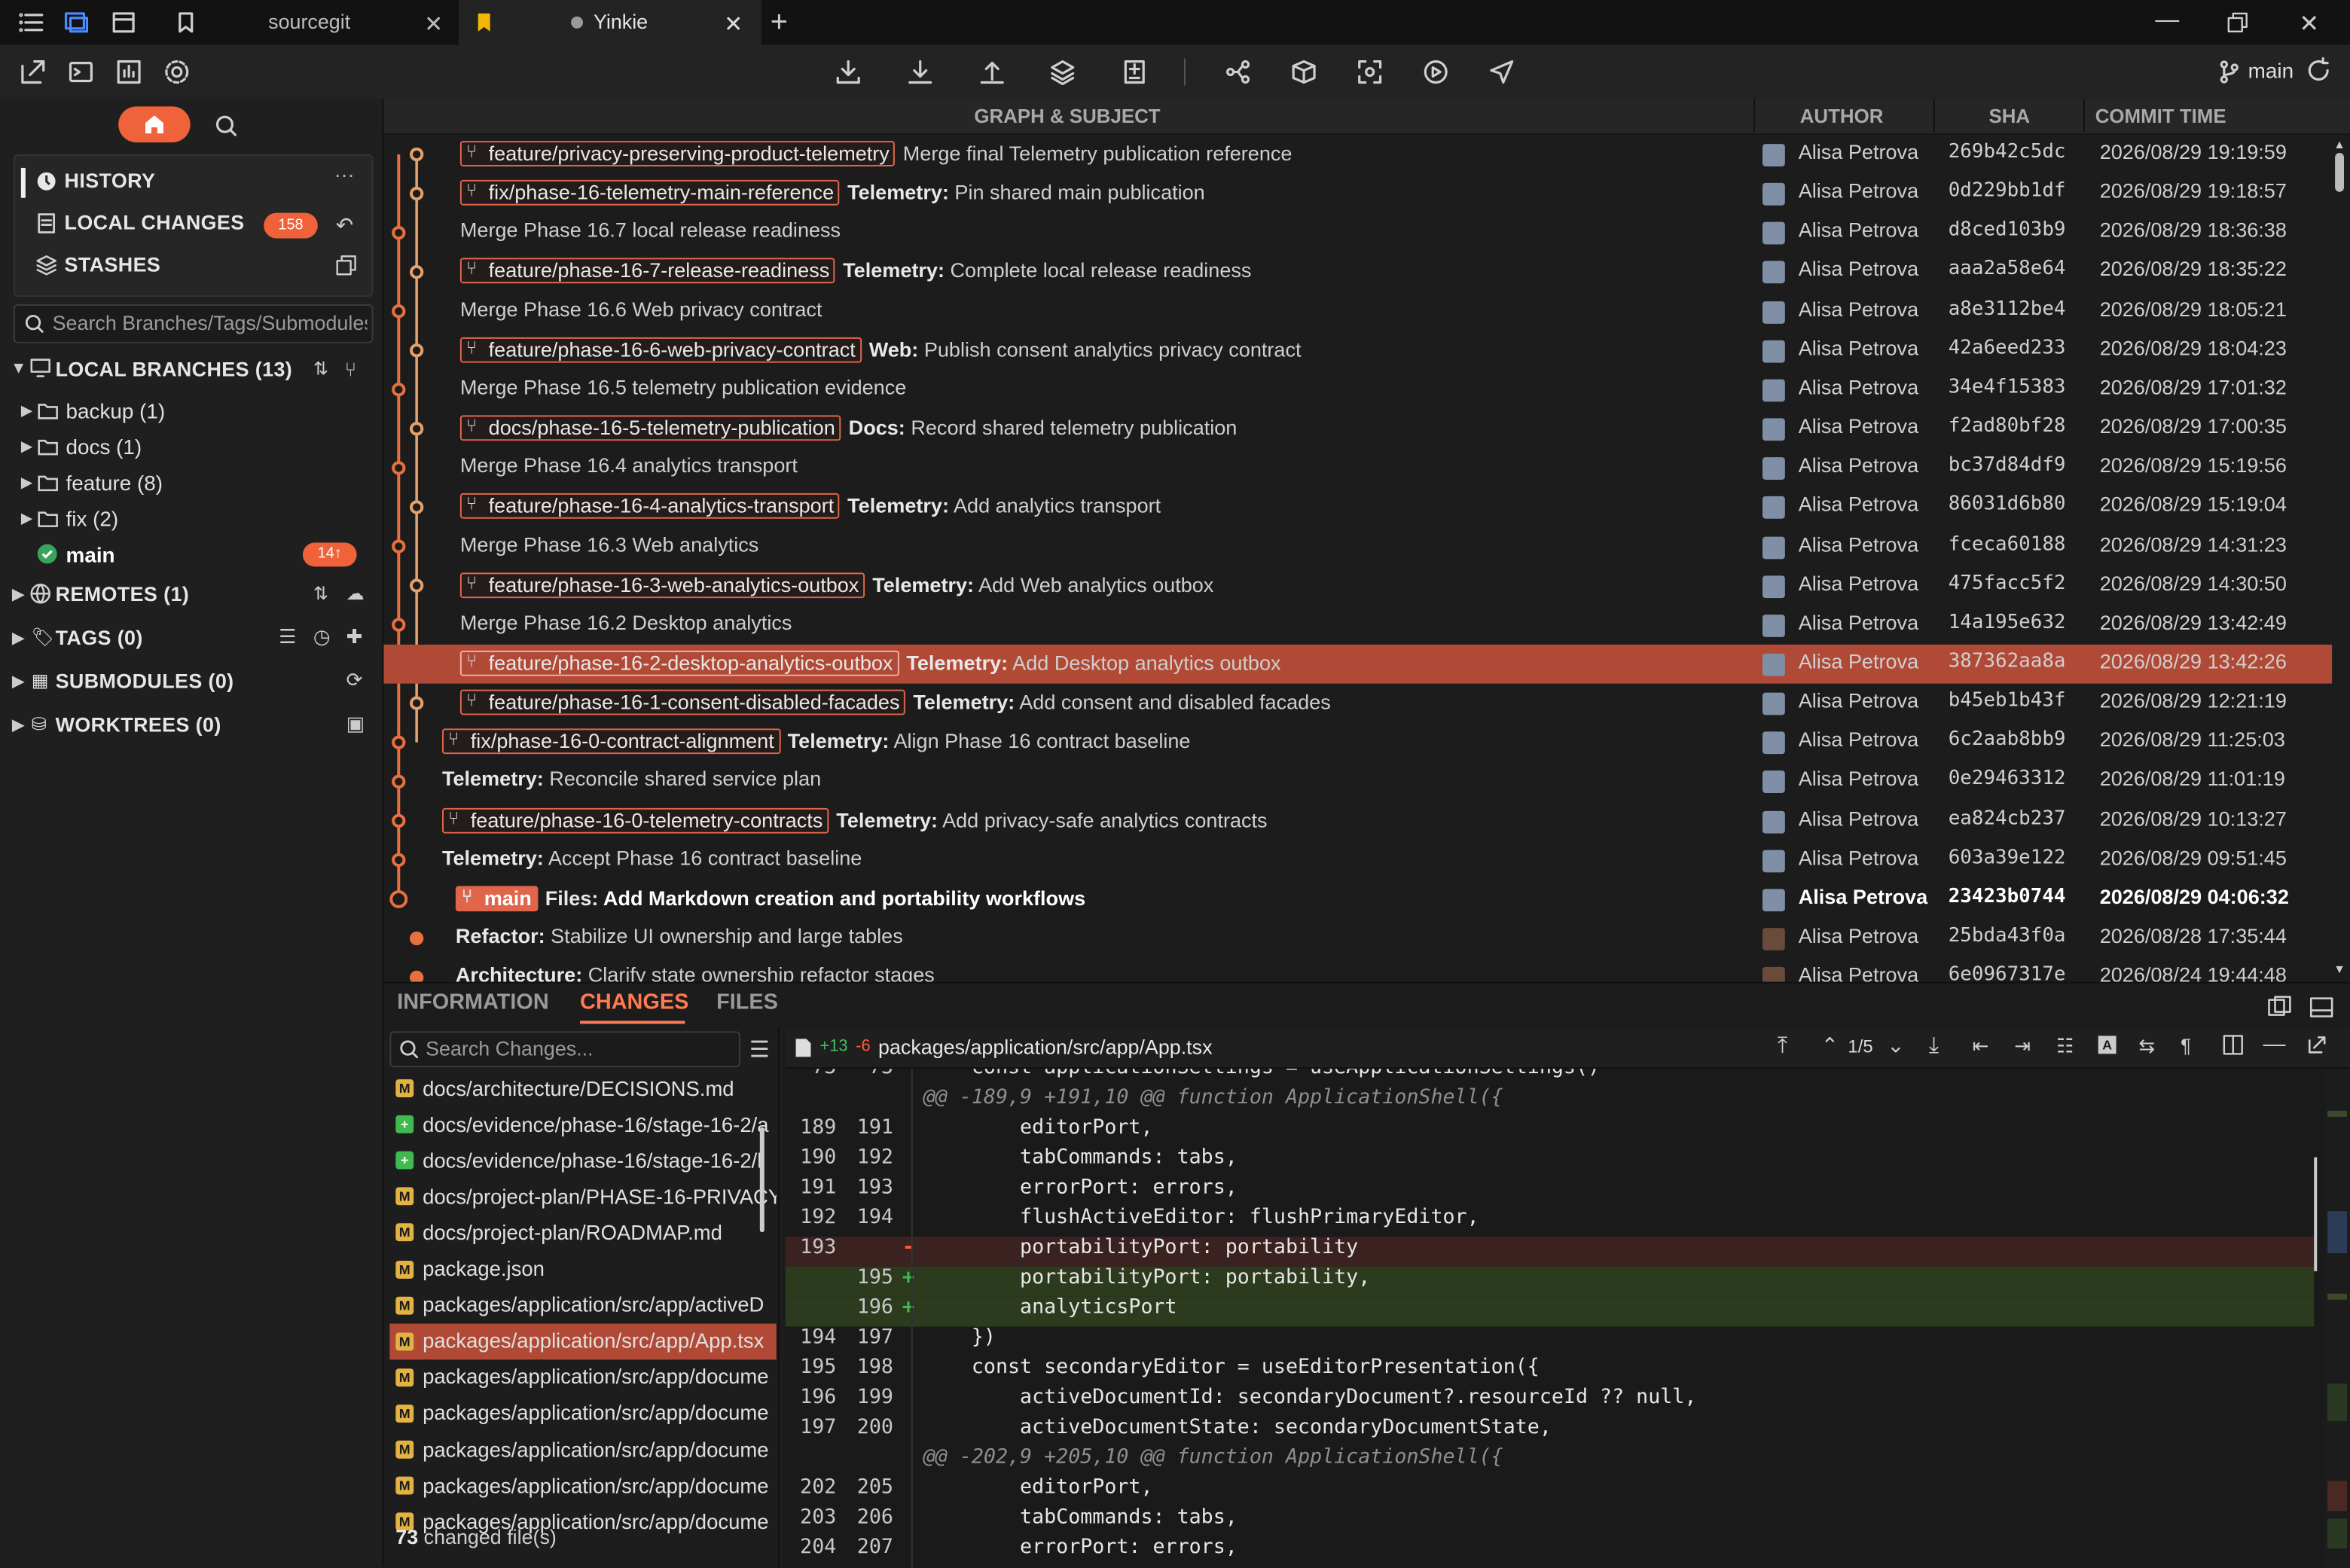 The width and height of the screenshot is (2350, 1568). What do you see at coordinates (472, 1003) in the screenshot?
I see `tab-information: INFORMATION` at bounding box center [472, 1003].